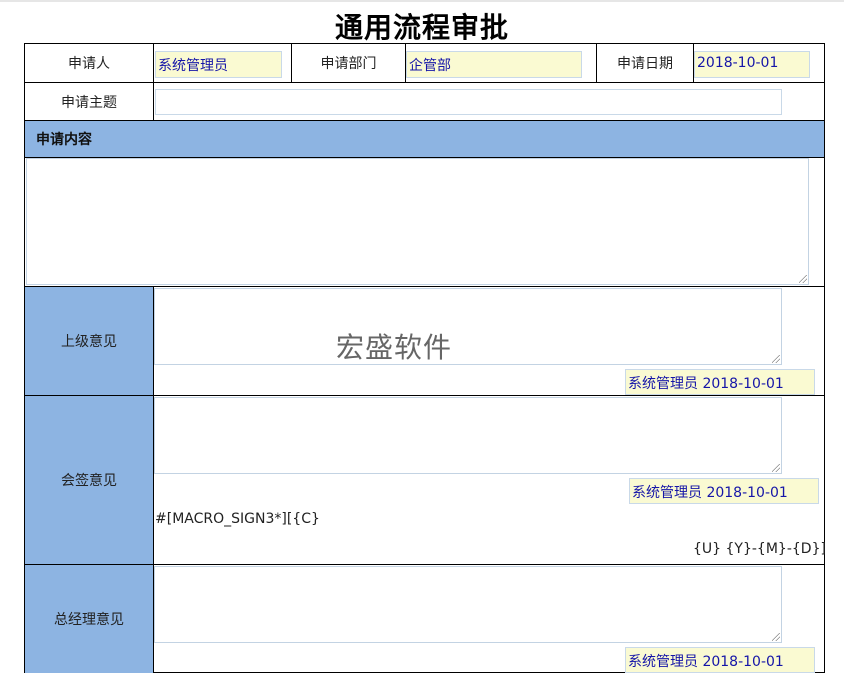 The height and width of the screenshot is (684, 844). I want to click on gm-opinion-textarea, so click(468, 604).